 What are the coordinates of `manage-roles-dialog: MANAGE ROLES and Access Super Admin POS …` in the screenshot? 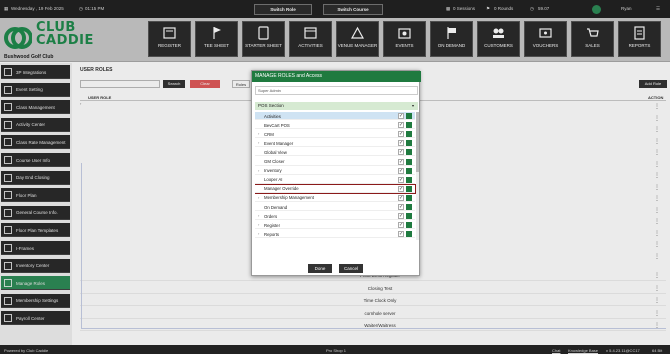 It's located at (336, 173).